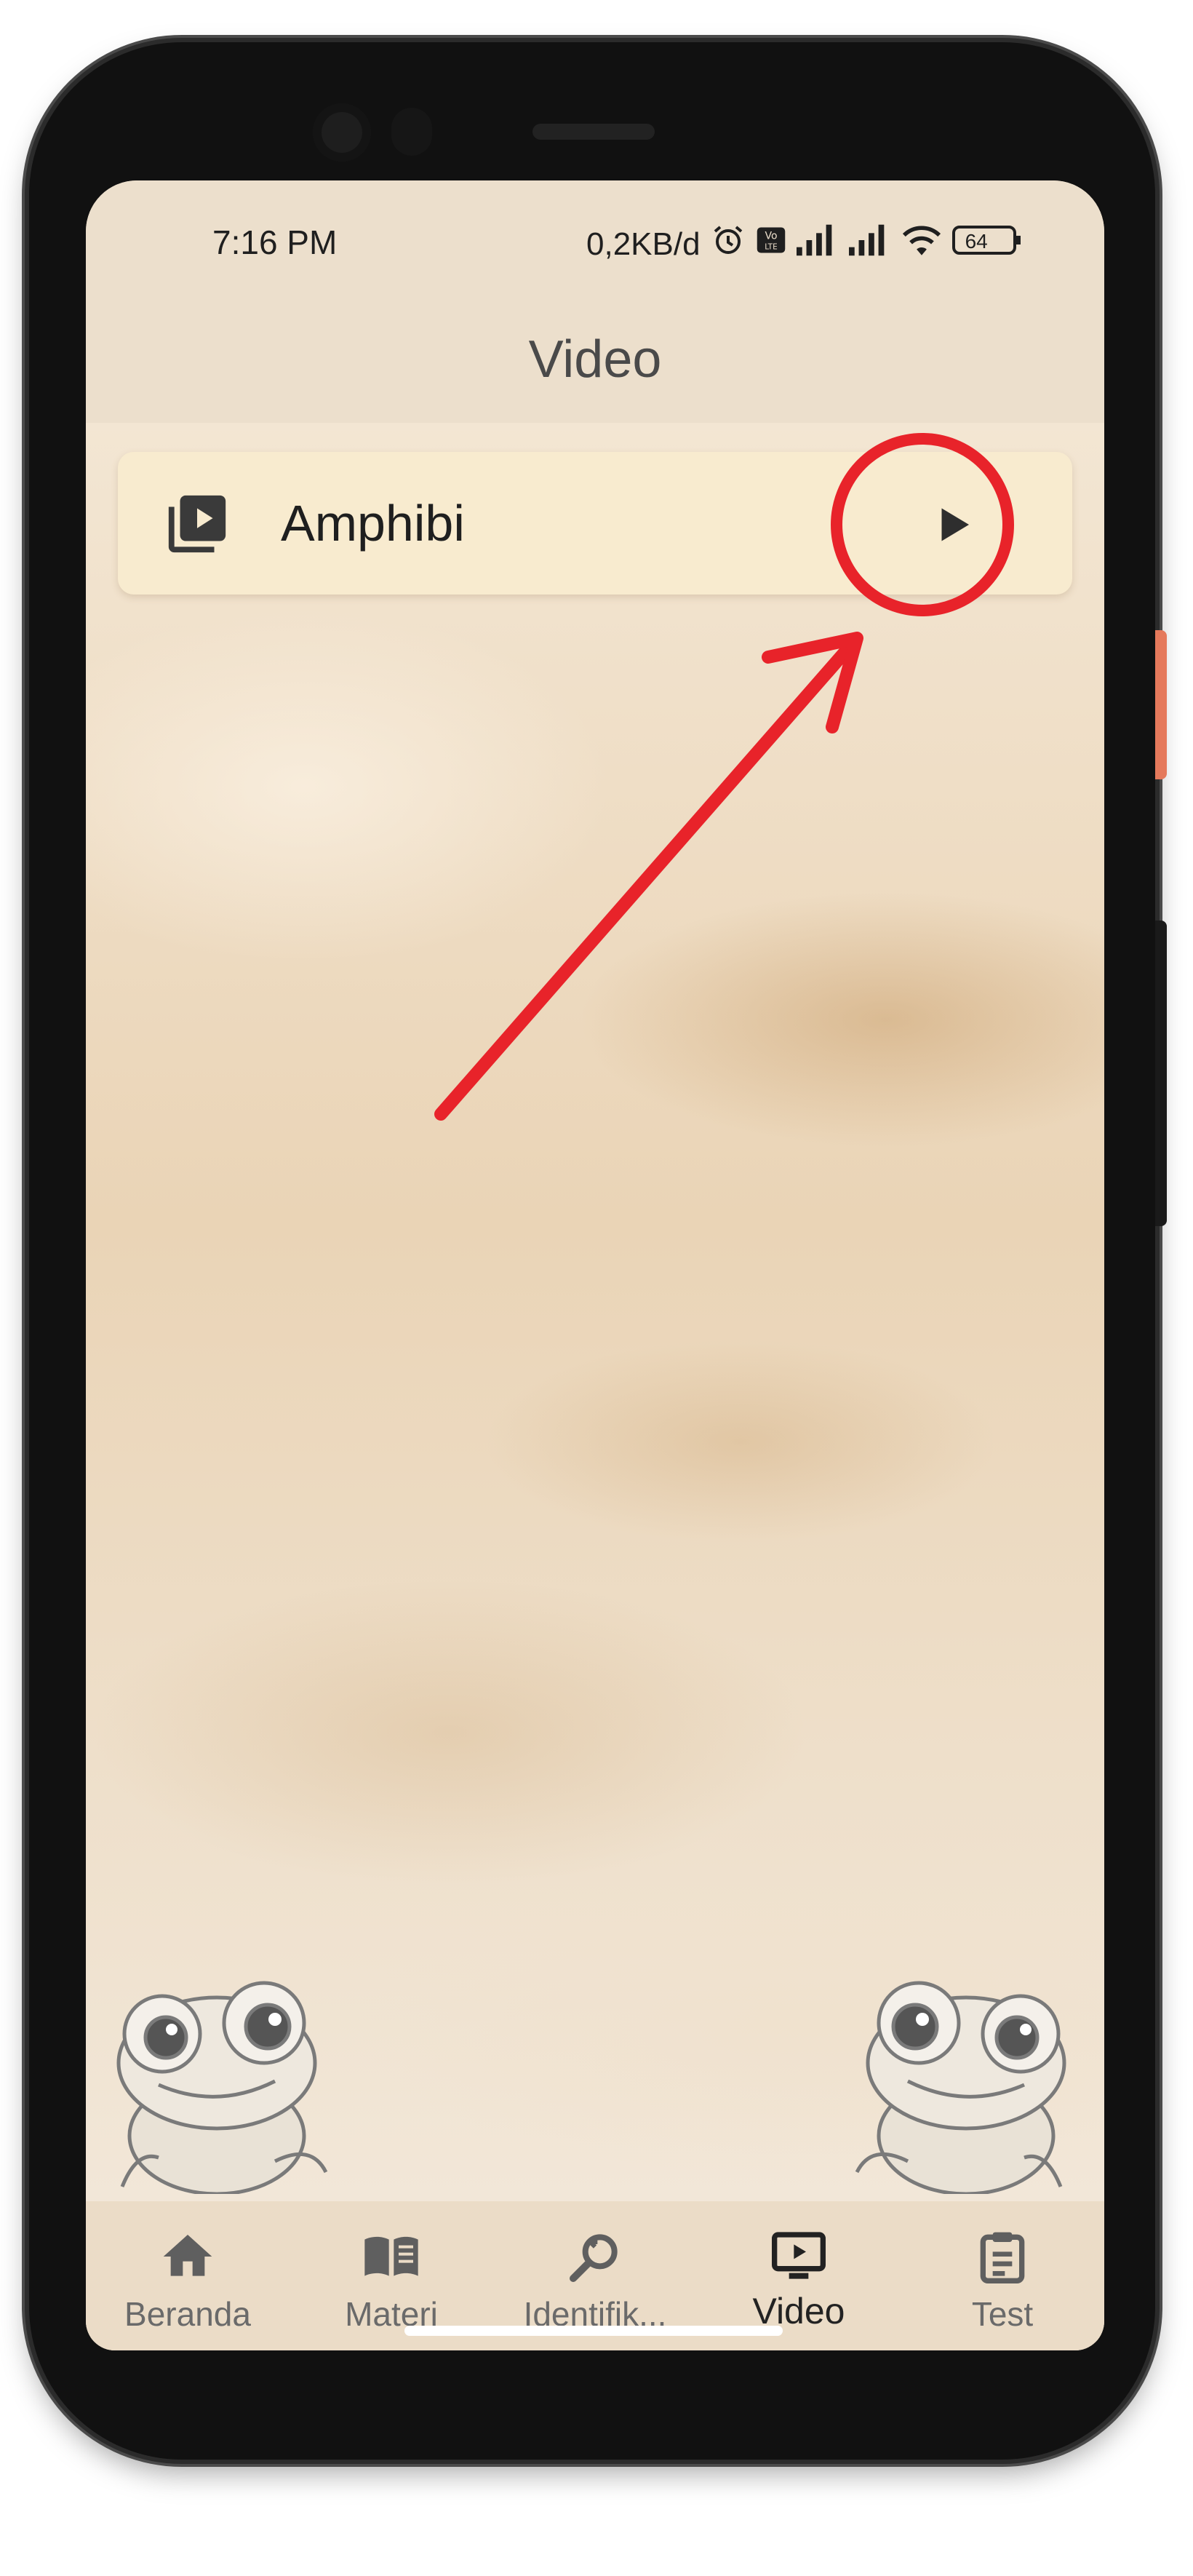 This screenshot has width=1193, height=2576. Describe the element at coordinates (188, 2314) in the screenshot. I see `nav-label: Beranda` at that location.